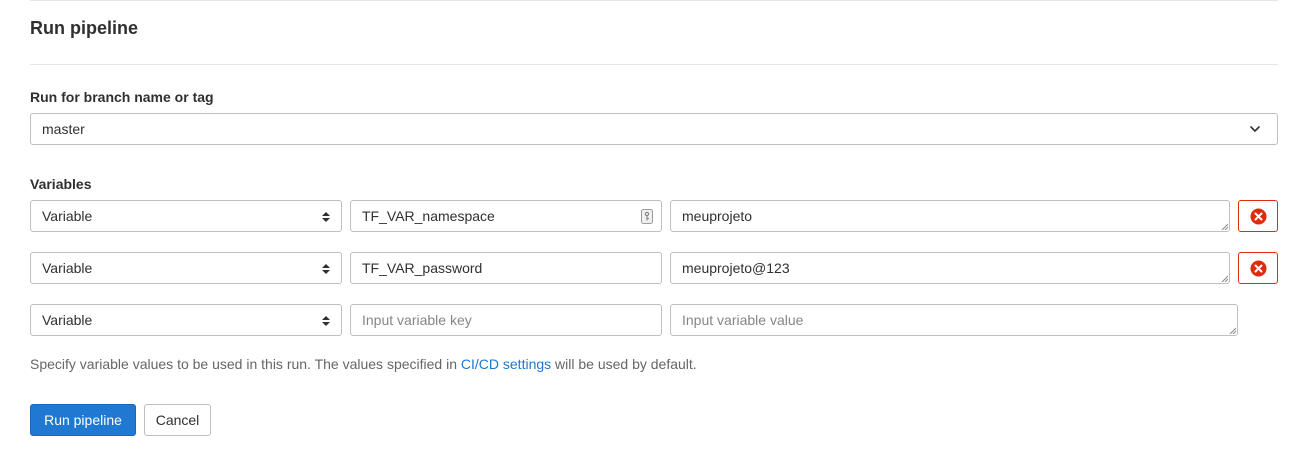 The width and height of the screenshot is (1292, 454). What do you see at coordinates (624, 364) in the screenshot?
I see `help-text-after: will be used by default.` at bounding box center [624, 364].